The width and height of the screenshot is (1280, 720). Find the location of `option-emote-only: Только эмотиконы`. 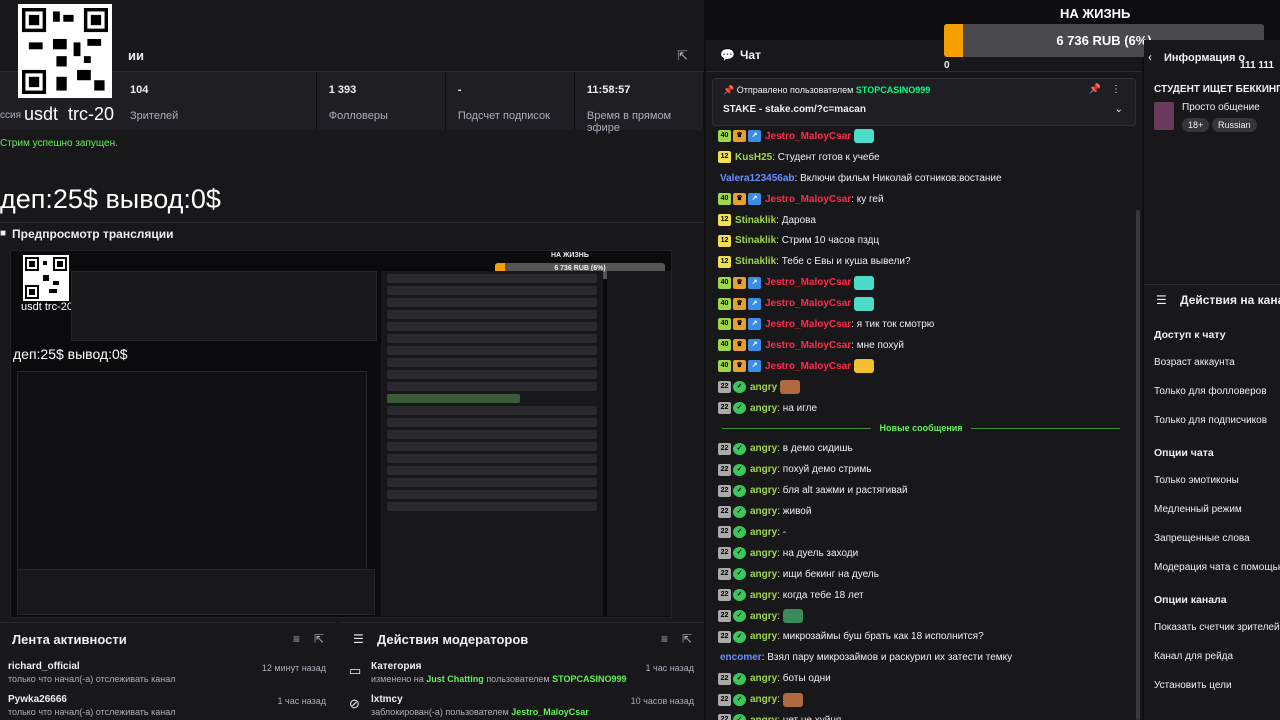

option-emote-only: Только эмотиконы is located at coordinates (1196, 480).